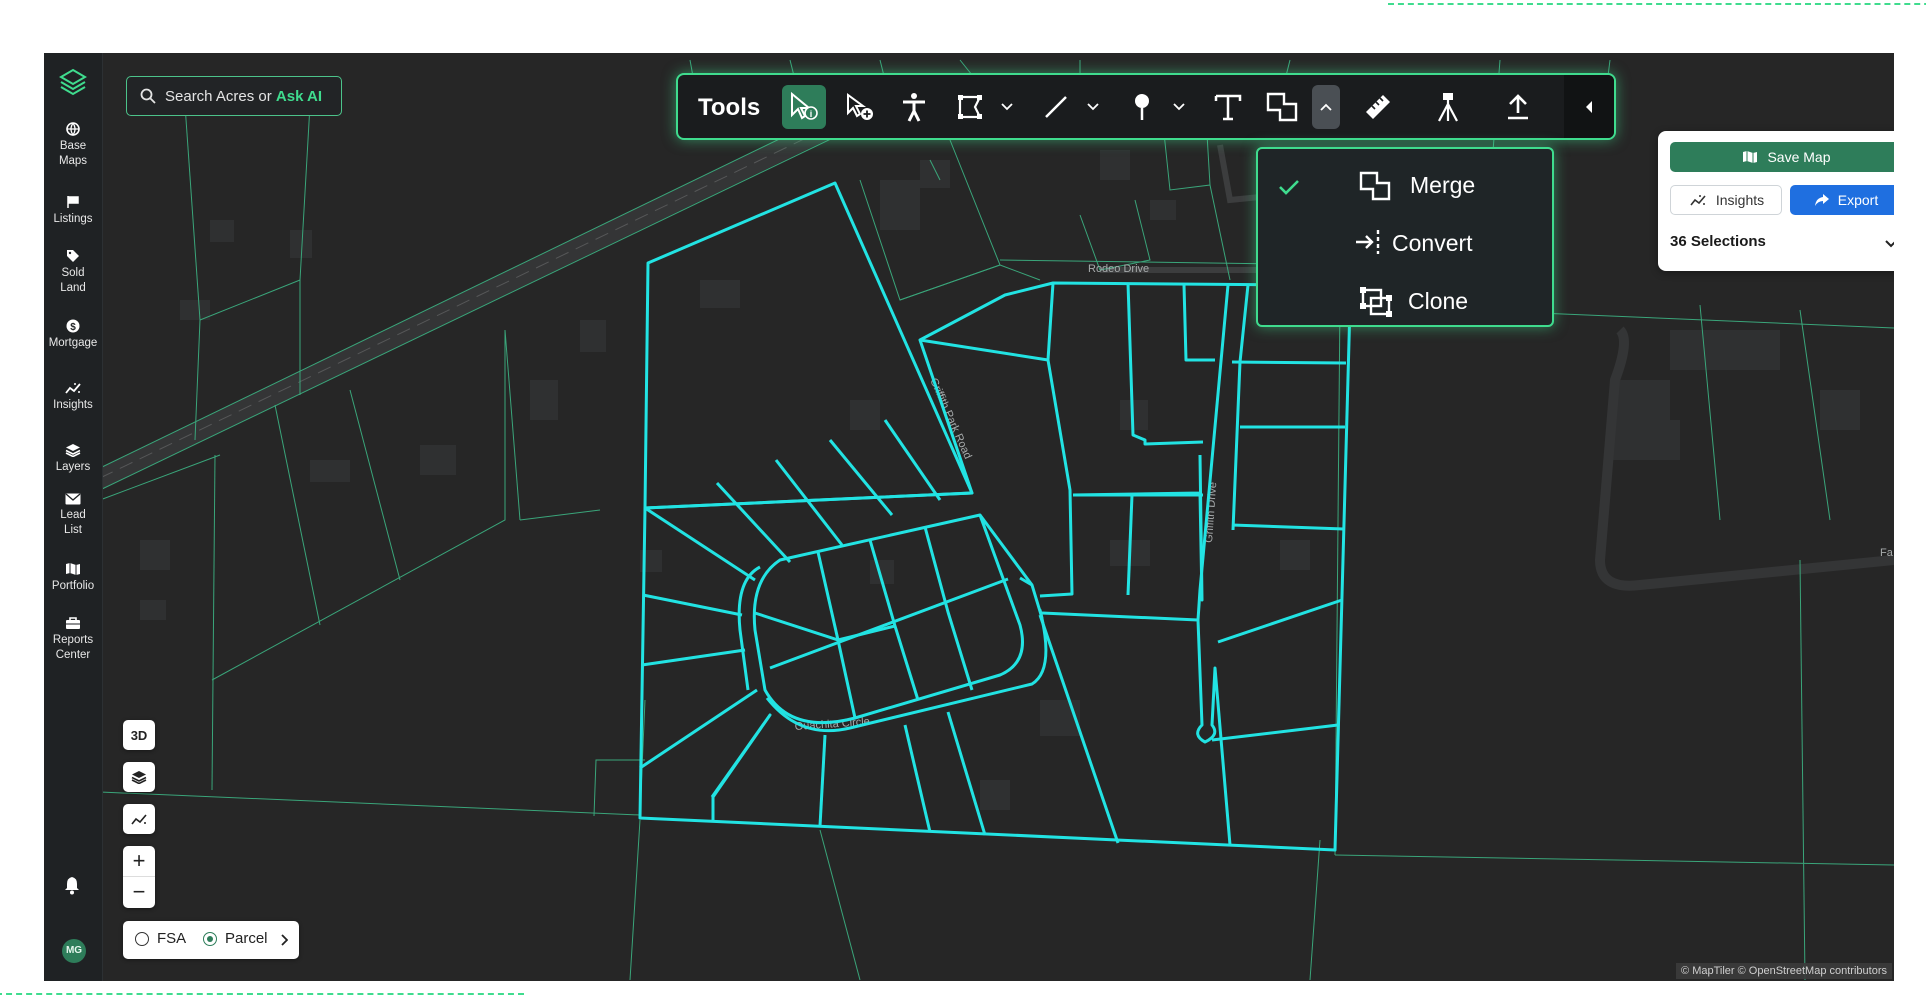  I want to click on survey-tripod-icon, so click(1448, 107).